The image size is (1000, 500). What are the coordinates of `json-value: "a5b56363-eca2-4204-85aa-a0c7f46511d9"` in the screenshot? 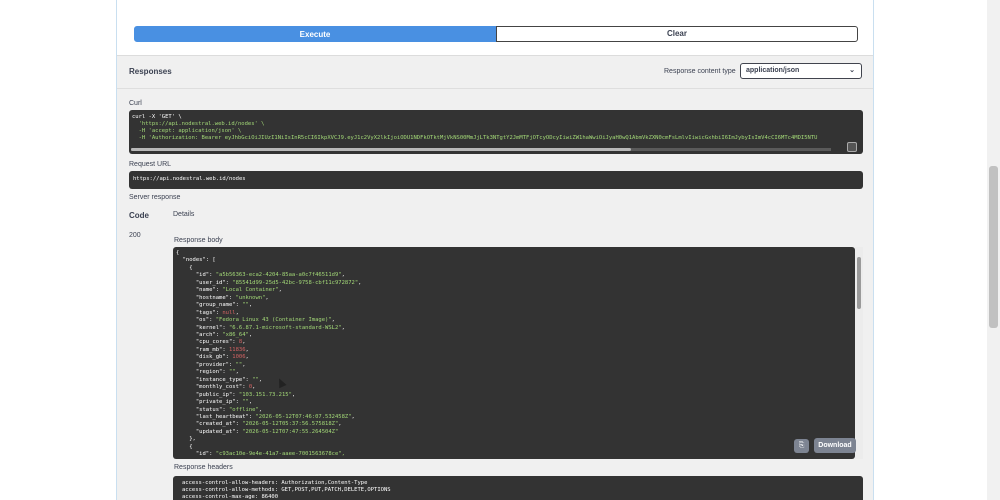 It's located at (278, 275).